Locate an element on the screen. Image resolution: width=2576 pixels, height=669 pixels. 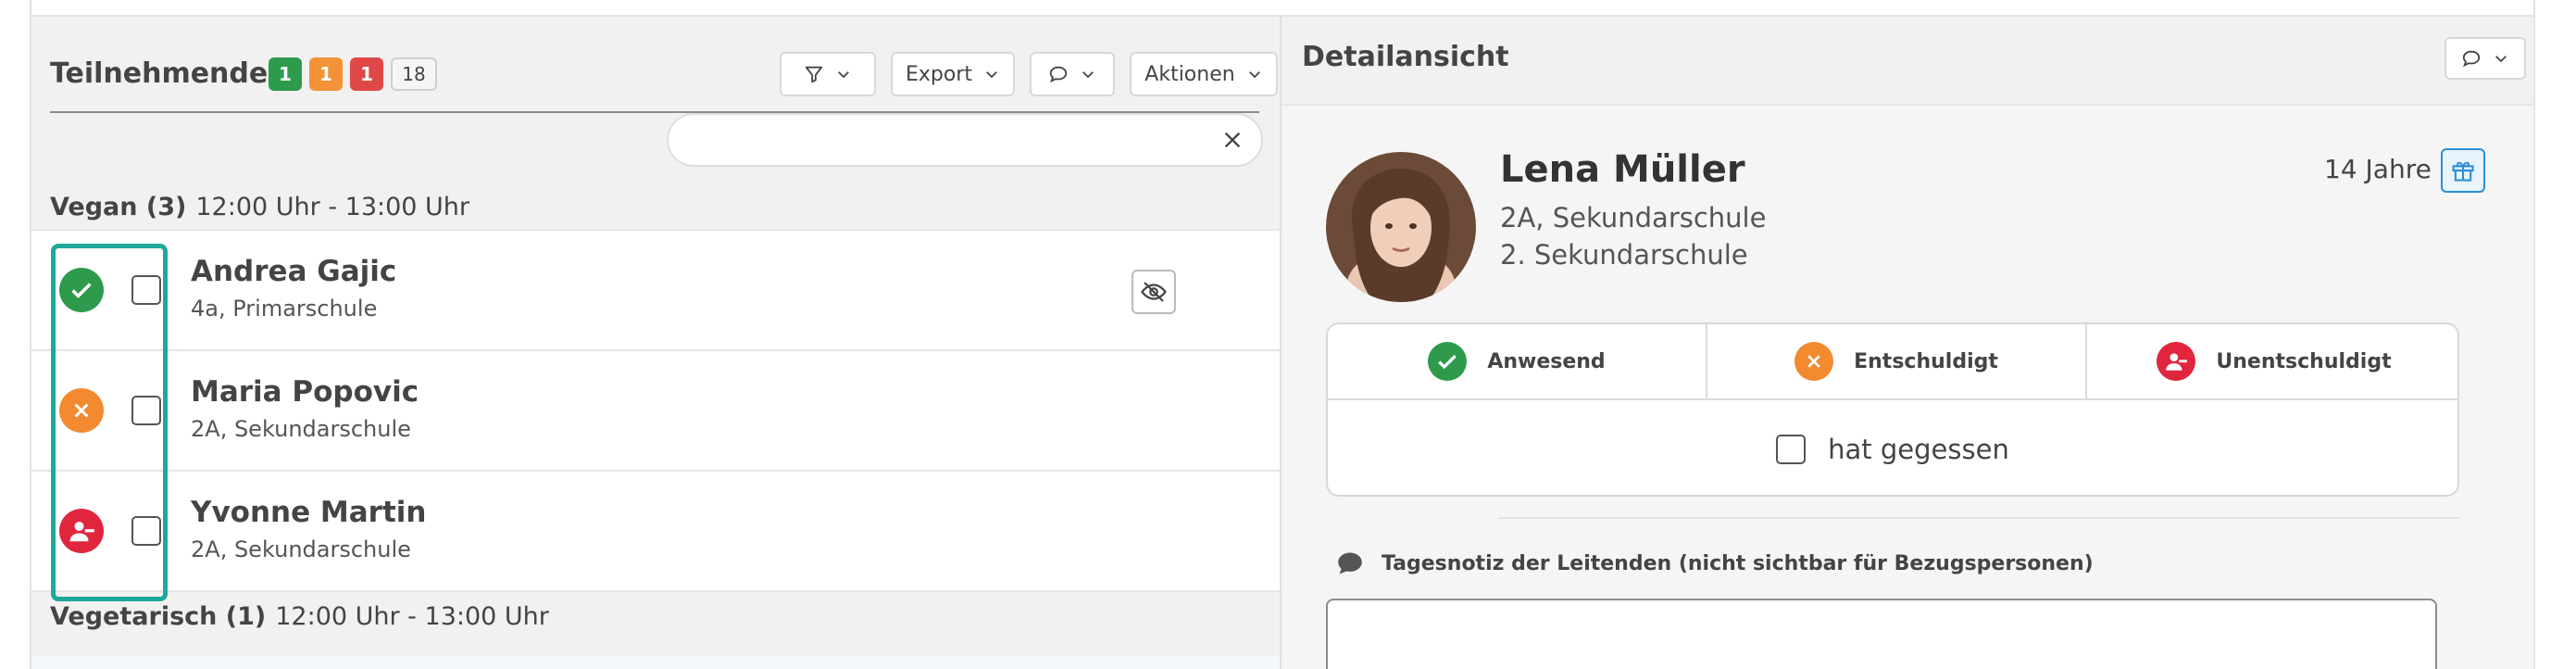
close-icon is located at coordinates (1232, 140).